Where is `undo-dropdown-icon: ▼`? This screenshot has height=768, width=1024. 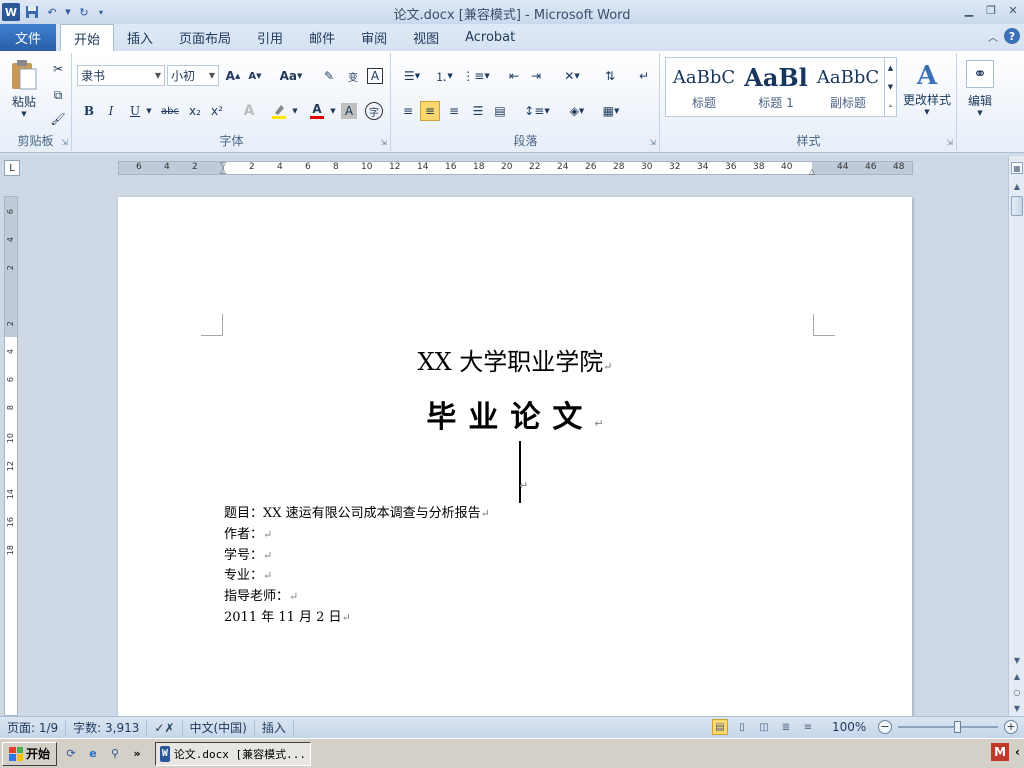 undo-dropdown-icon: ▼ is located at coordinates (68, 12).